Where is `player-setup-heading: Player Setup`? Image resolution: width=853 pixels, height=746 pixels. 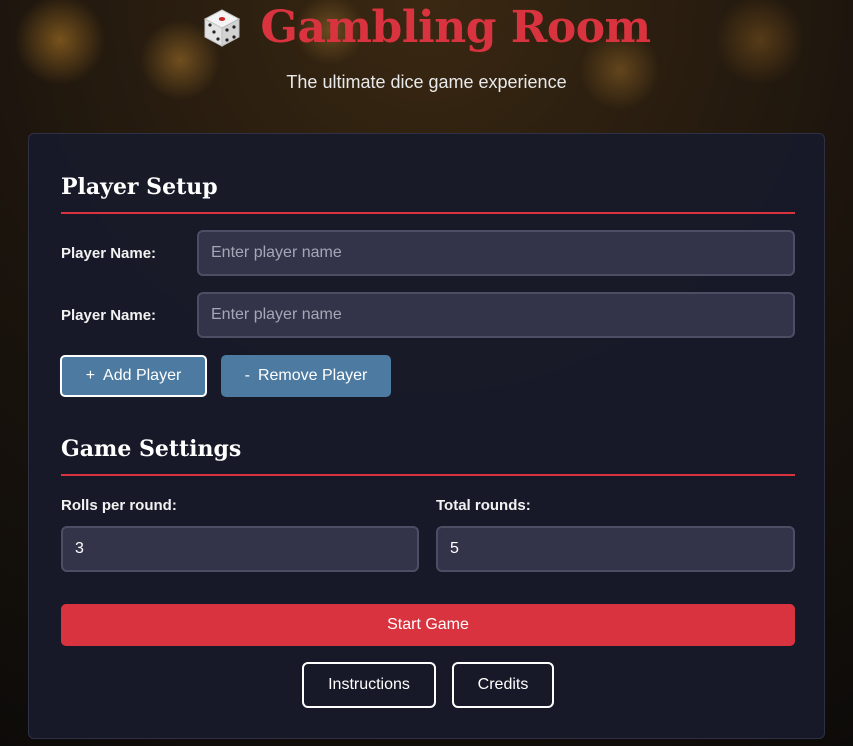
player-setup-heading: Player Setup is located at coordinates (139, 187).